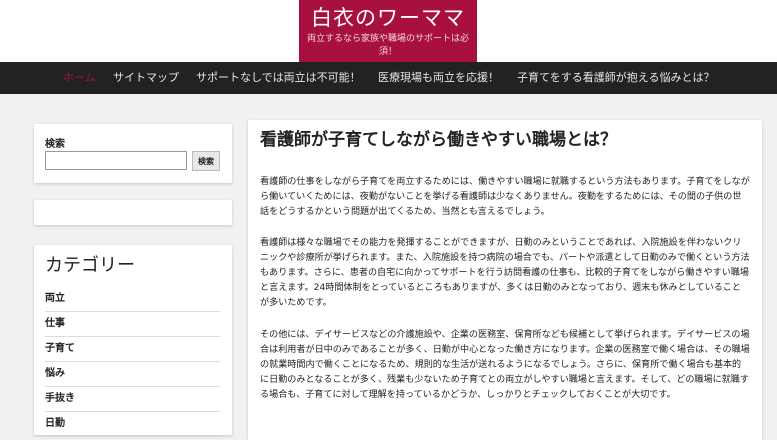  Describe the element at coordinates (55, 144) in the screenshot. I see `search-widget-title: 検索` at that location.